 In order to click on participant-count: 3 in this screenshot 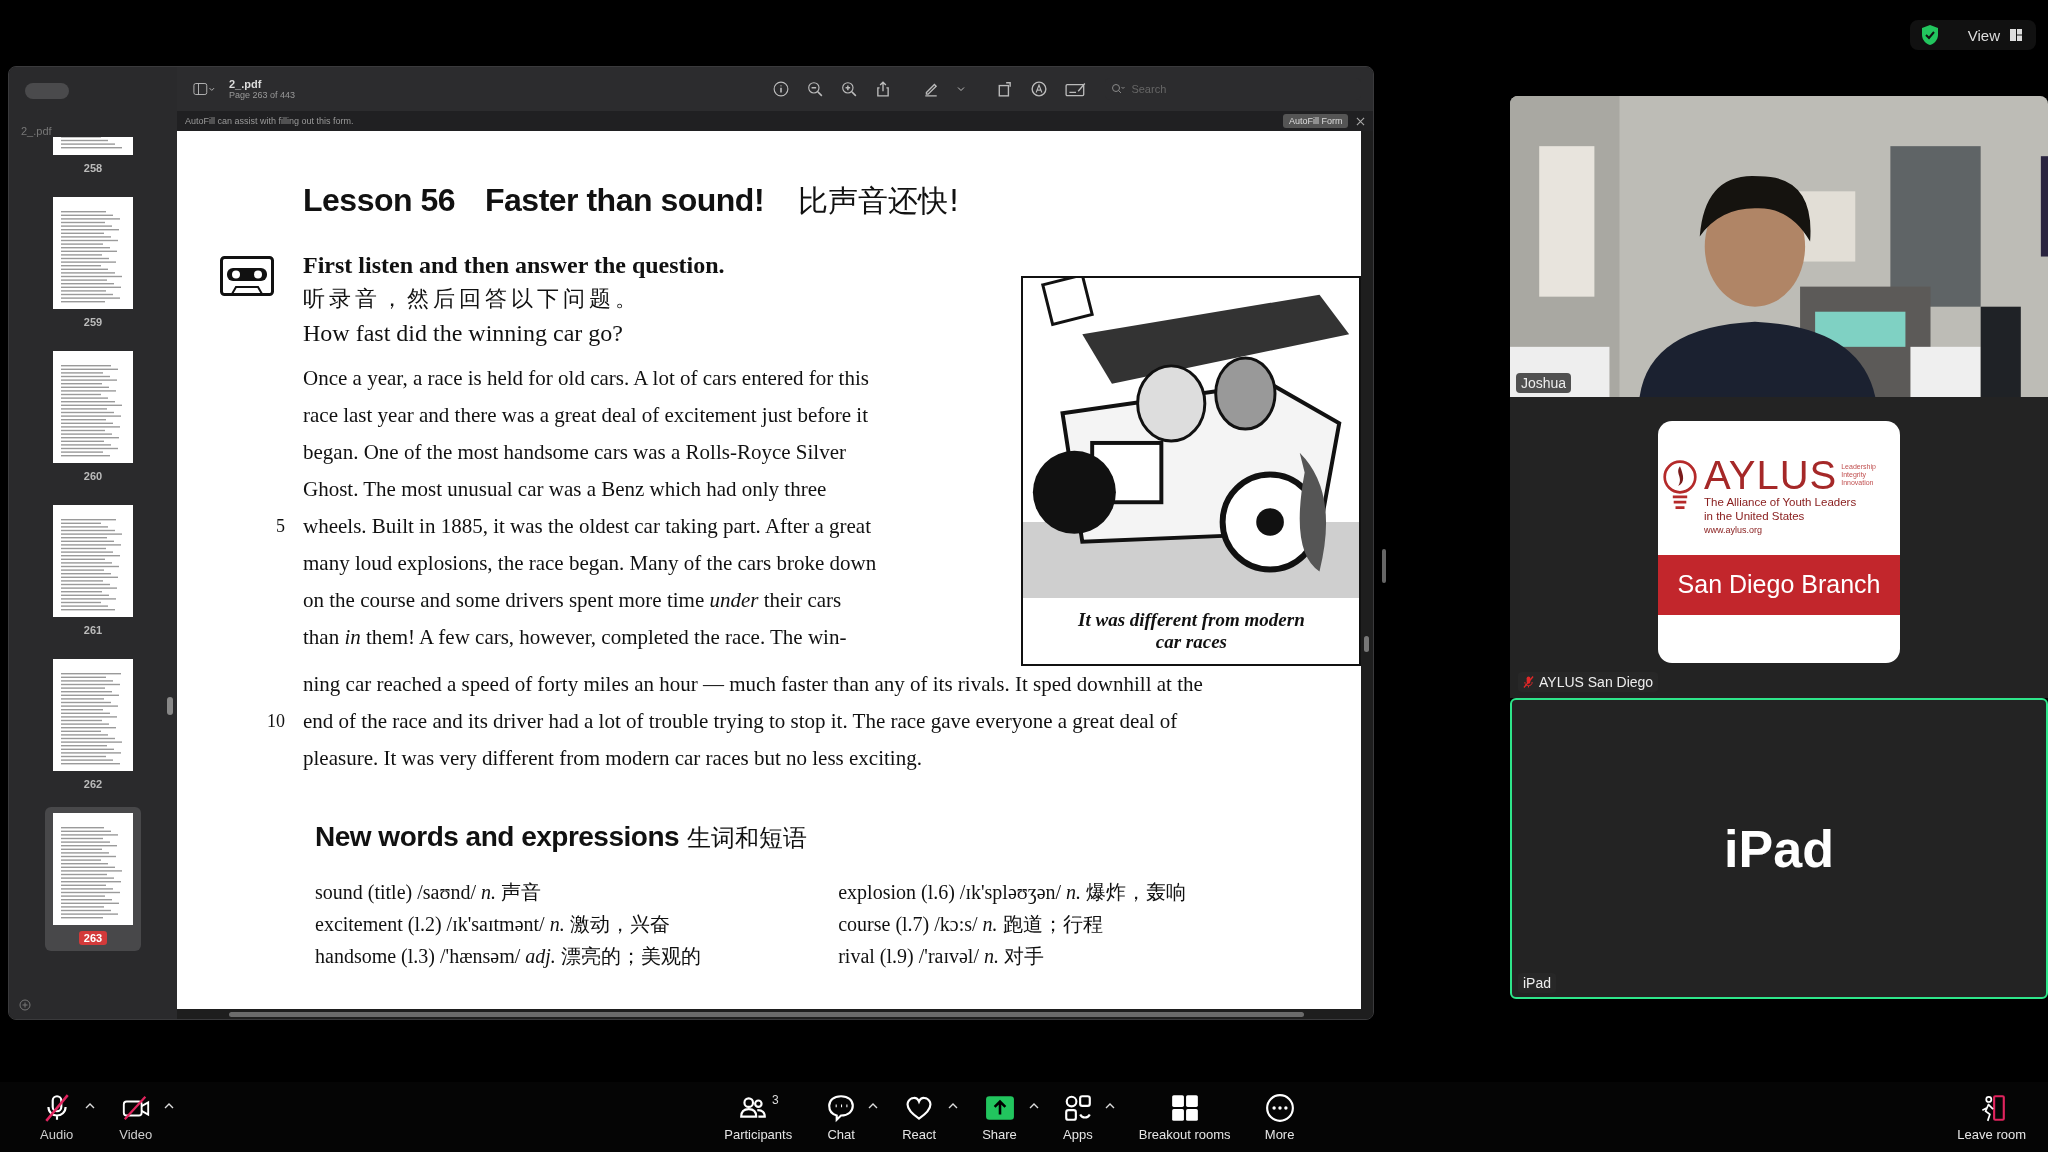, I will do `click(775, 1099)`.